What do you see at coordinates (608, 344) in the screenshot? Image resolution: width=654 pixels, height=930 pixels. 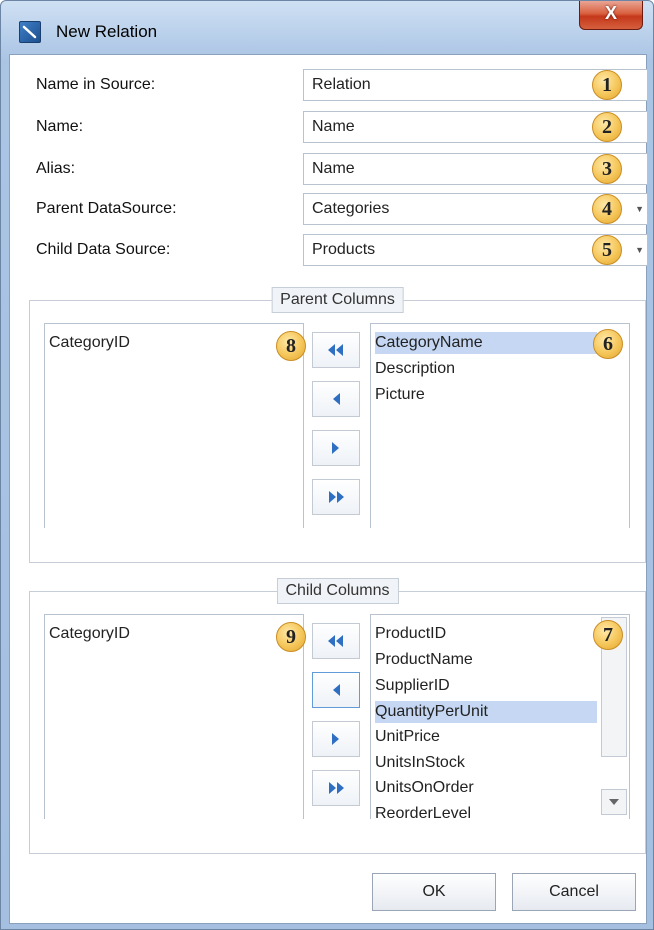 I see `callout-badge-6: 6` at bounding box center [608, 344].